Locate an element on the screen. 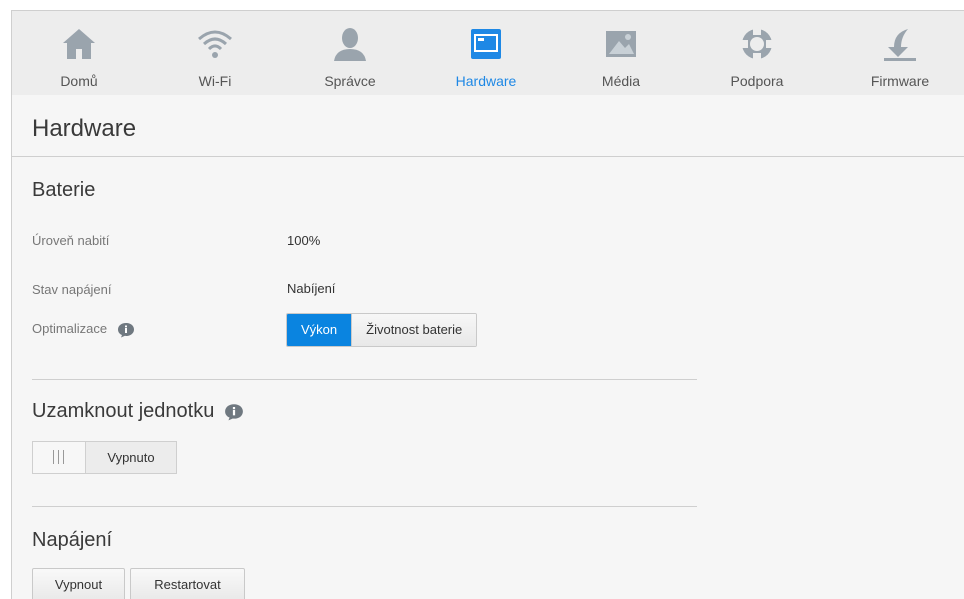 This screenshot has height=599, width=964. power-state-label: Stav napájení is located at coordinates (72, 289).